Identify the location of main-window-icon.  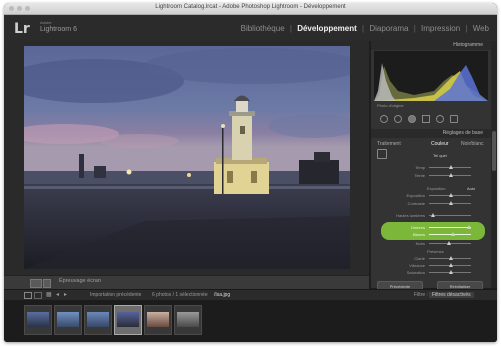
(28, 295).